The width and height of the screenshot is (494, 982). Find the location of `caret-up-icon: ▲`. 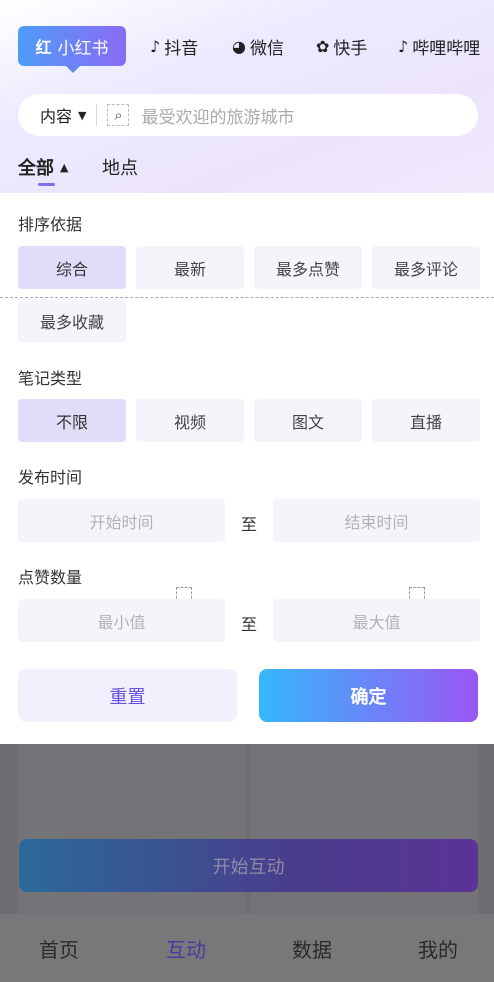

caret-up-icon: ▲ is located at coordinates (64, 167).